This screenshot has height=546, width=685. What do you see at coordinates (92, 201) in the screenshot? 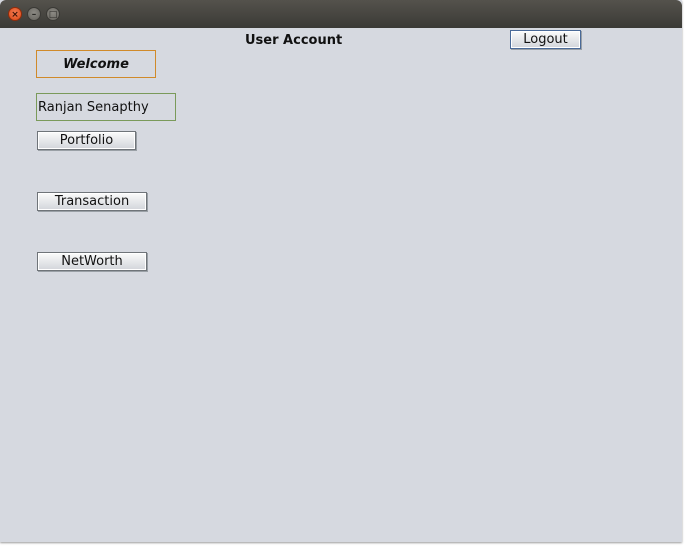
I see `transaction-button: Transaction` at bounding box center [92, 201].